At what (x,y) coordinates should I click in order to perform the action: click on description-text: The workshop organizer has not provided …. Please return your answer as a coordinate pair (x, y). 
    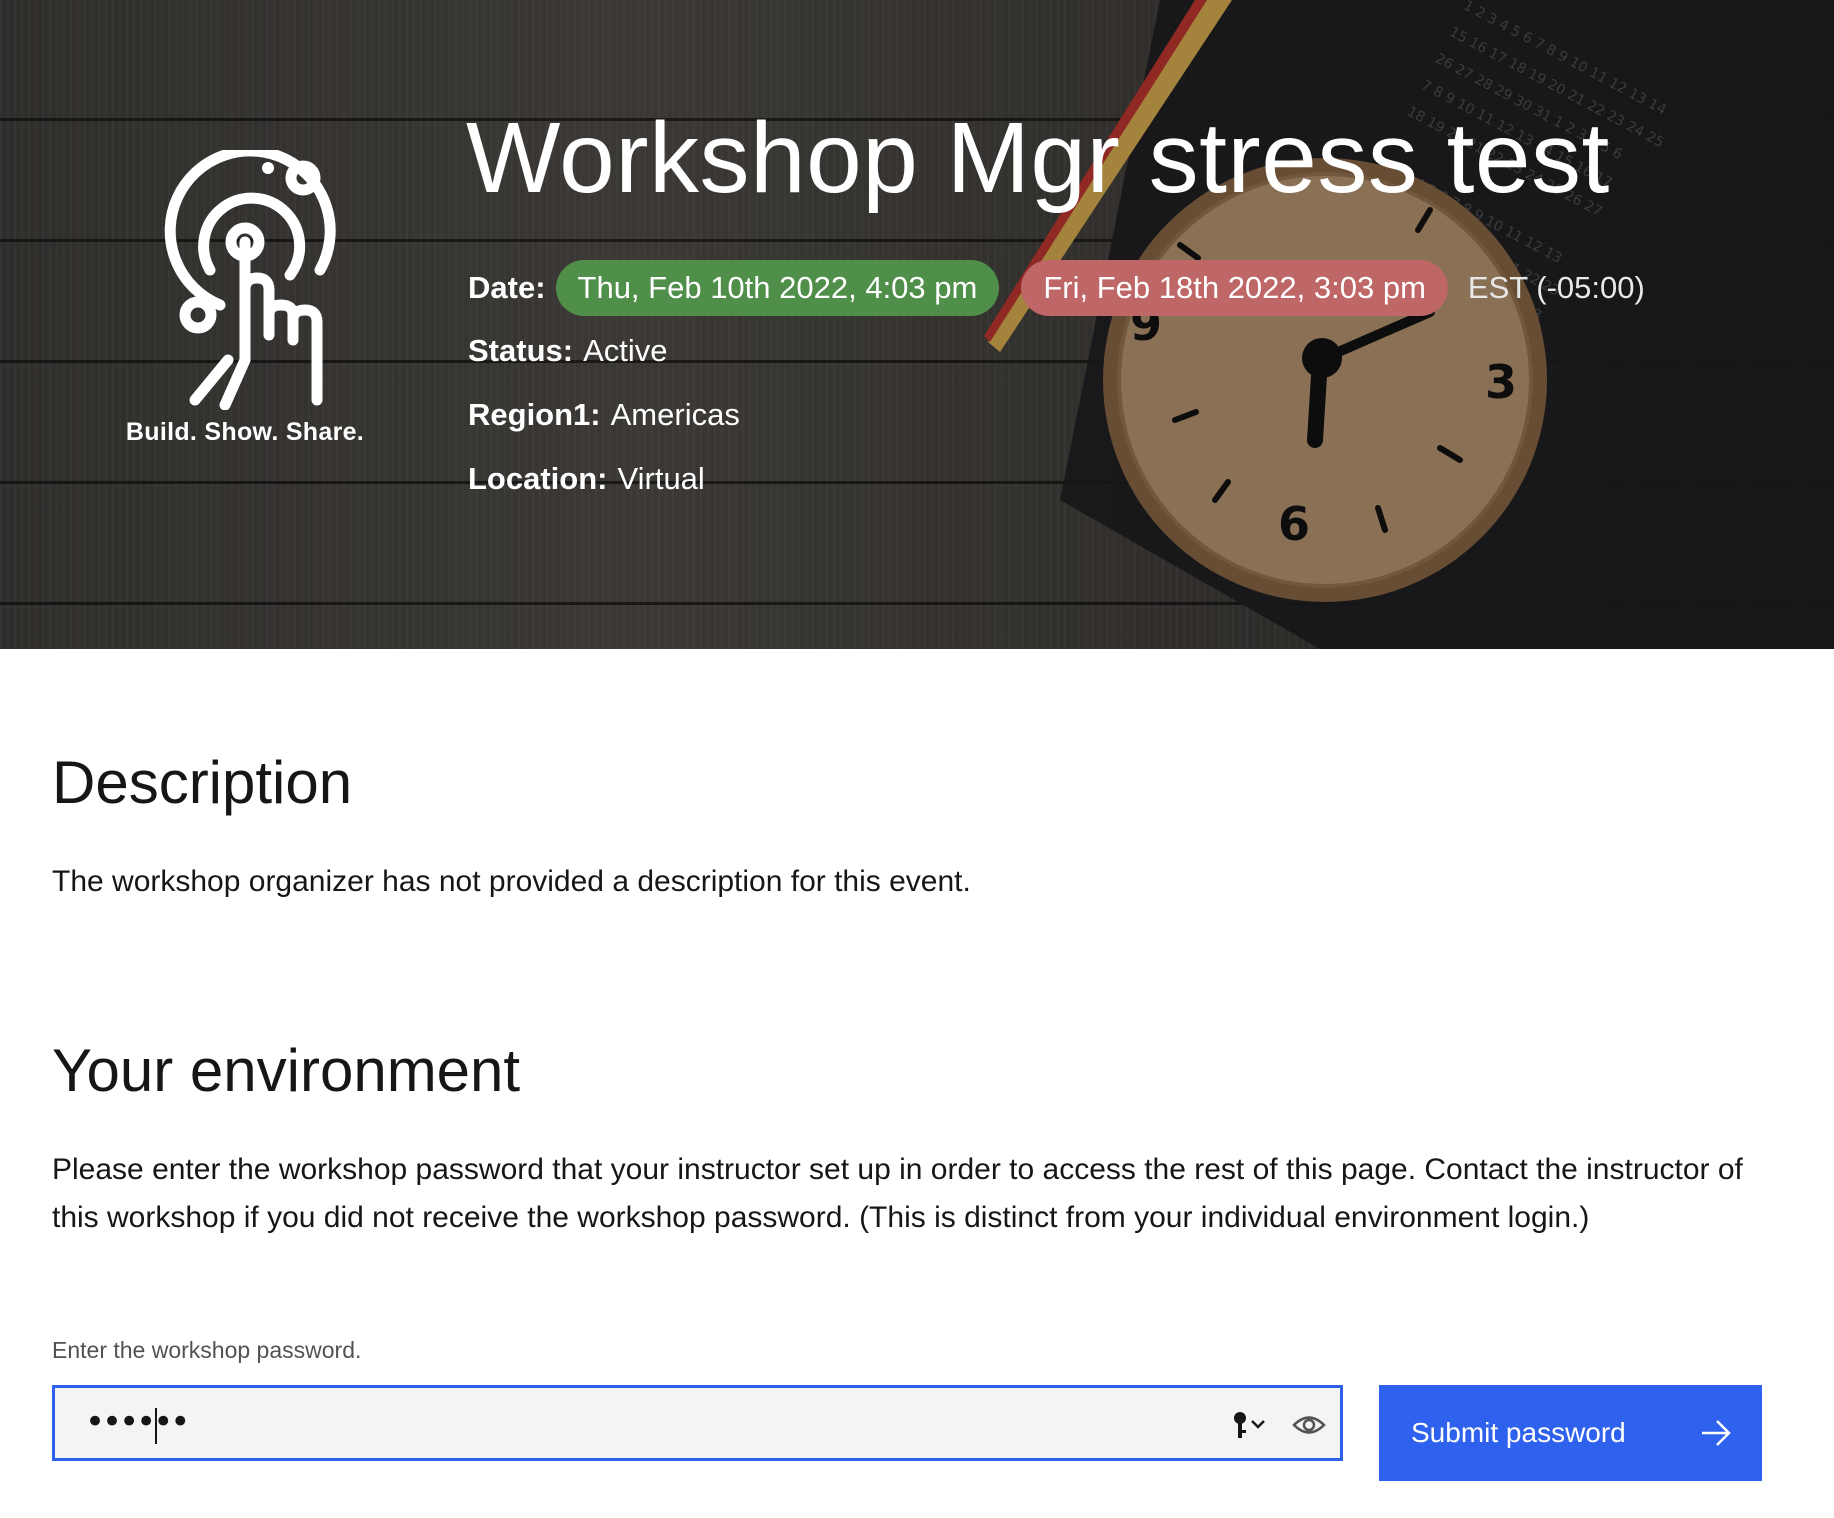
    Looking at the image, I should click on (511, 881).